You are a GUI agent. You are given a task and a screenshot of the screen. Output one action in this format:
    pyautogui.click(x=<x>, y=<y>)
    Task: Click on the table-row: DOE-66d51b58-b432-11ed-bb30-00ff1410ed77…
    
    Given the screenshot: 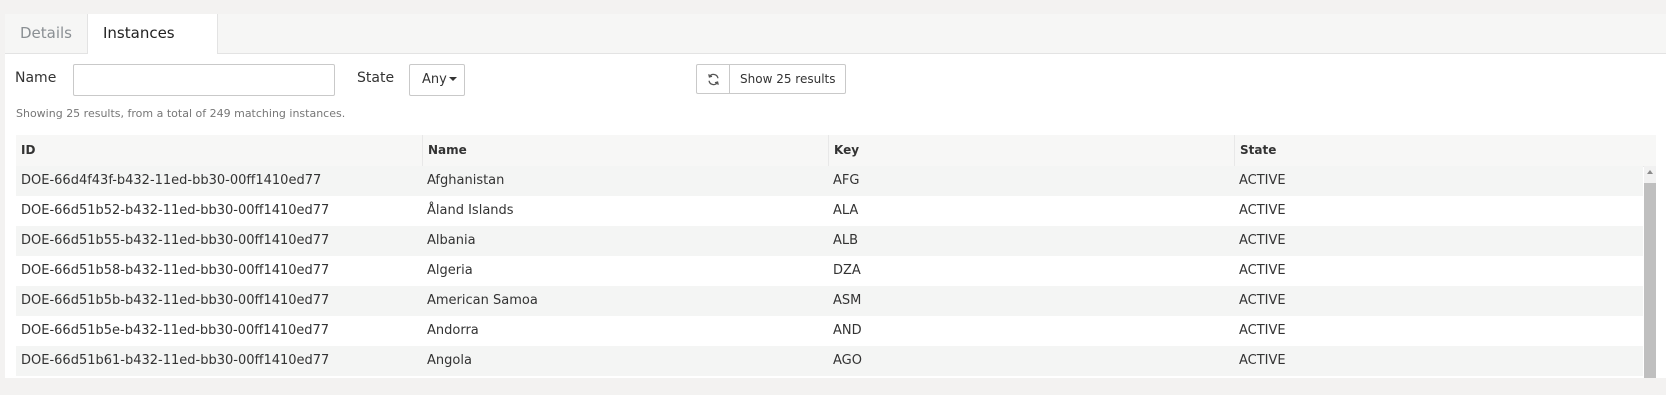 What is the action you would take?
    pyautogui.click(x=829, y=271)
    